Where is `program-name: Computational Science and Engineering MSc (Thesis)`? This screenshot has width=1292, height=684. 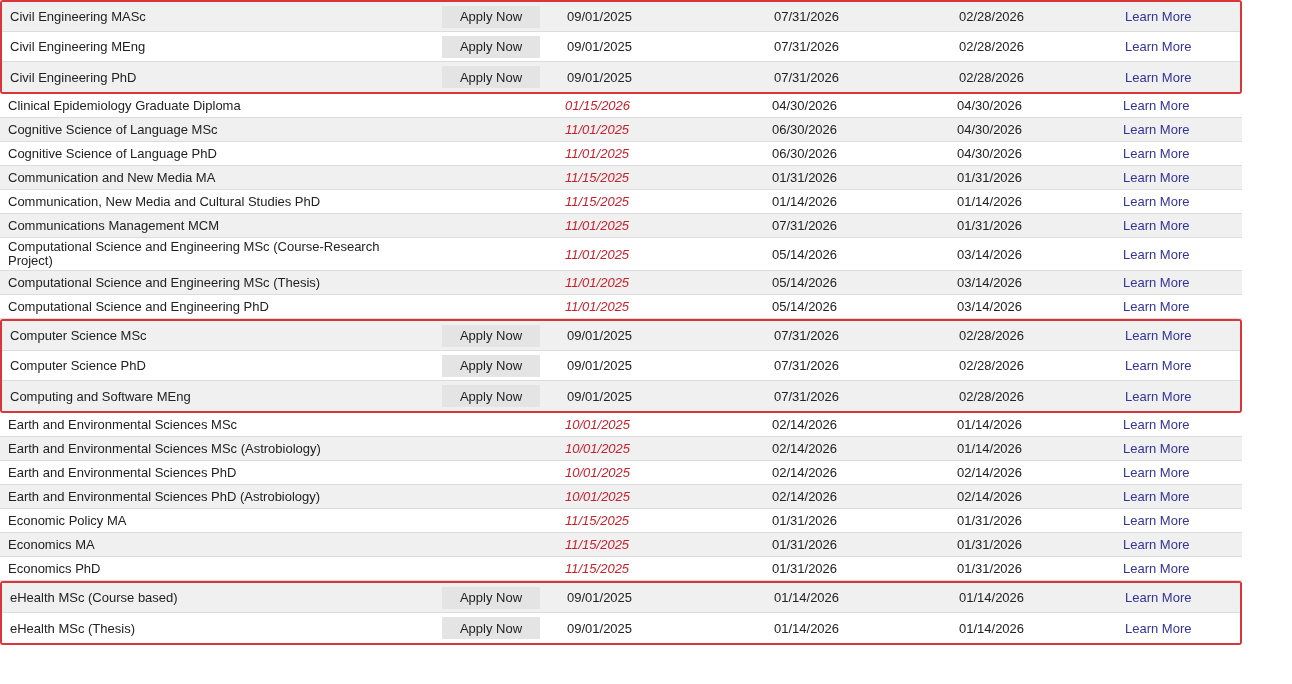
program-name: Computational Science and Engineering MSc (Thesis) is located at coordinates (164, 282).